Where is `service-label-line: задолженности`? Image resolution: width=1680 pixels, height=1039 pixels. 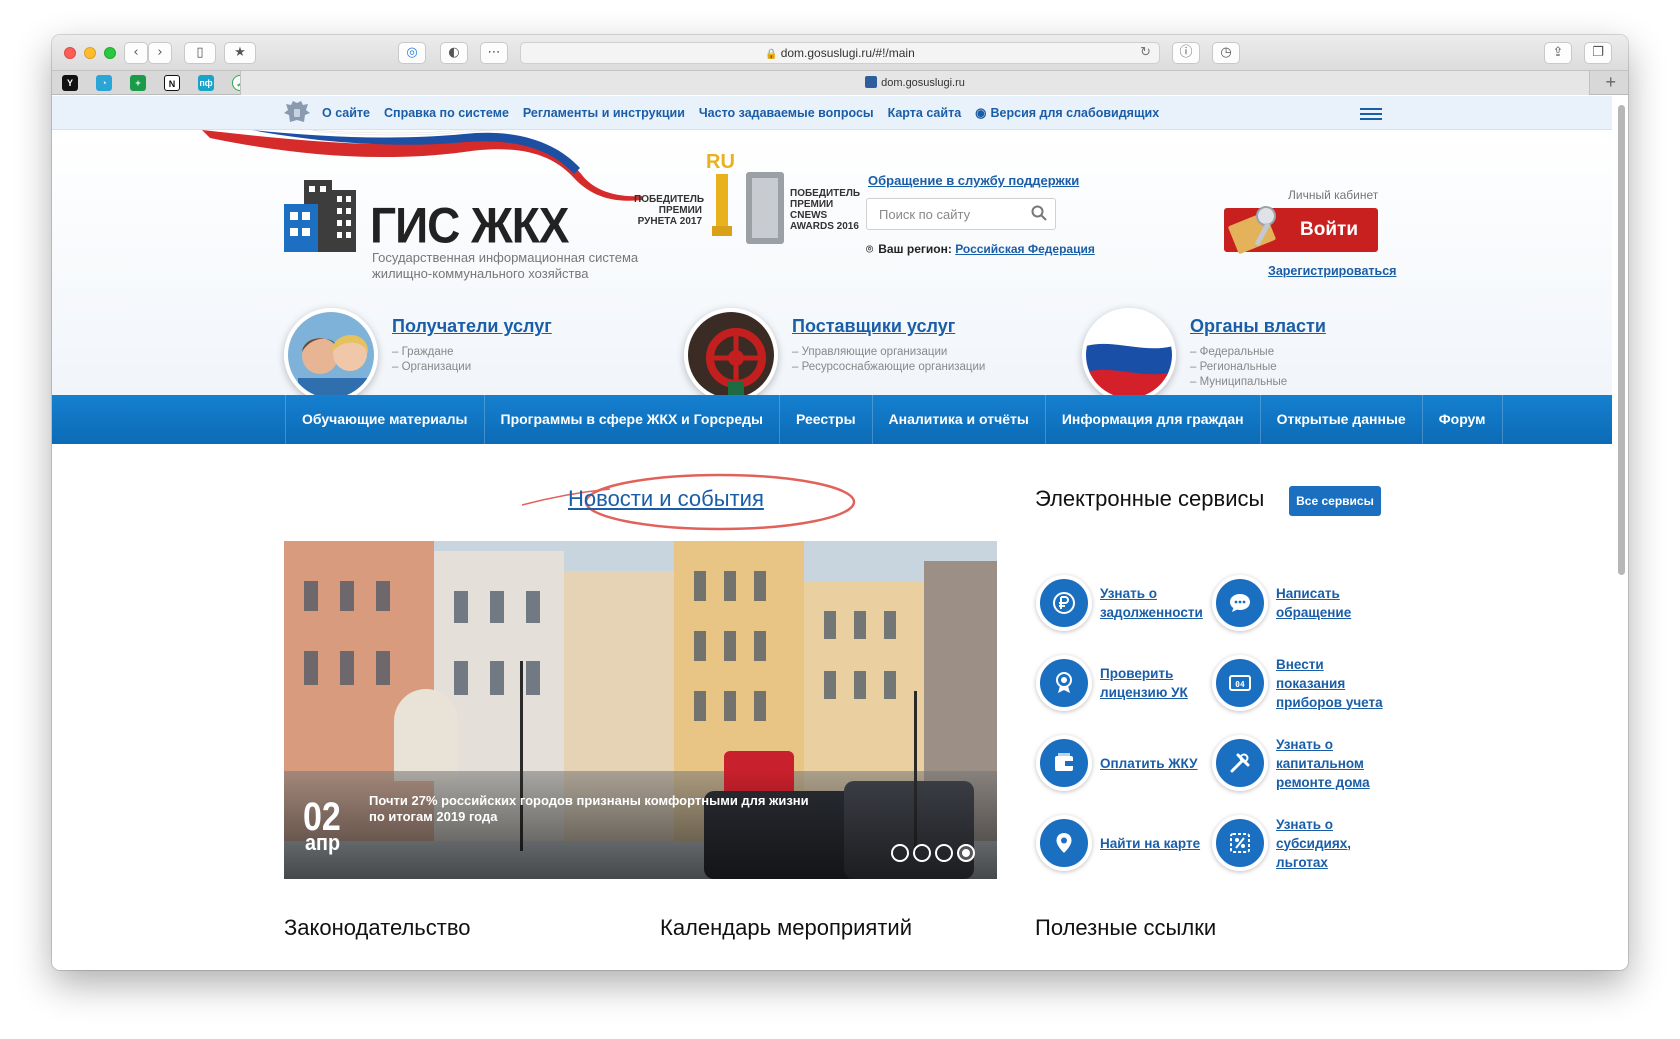
service-label-line: задолженности is located at coordinates (1151, 612).